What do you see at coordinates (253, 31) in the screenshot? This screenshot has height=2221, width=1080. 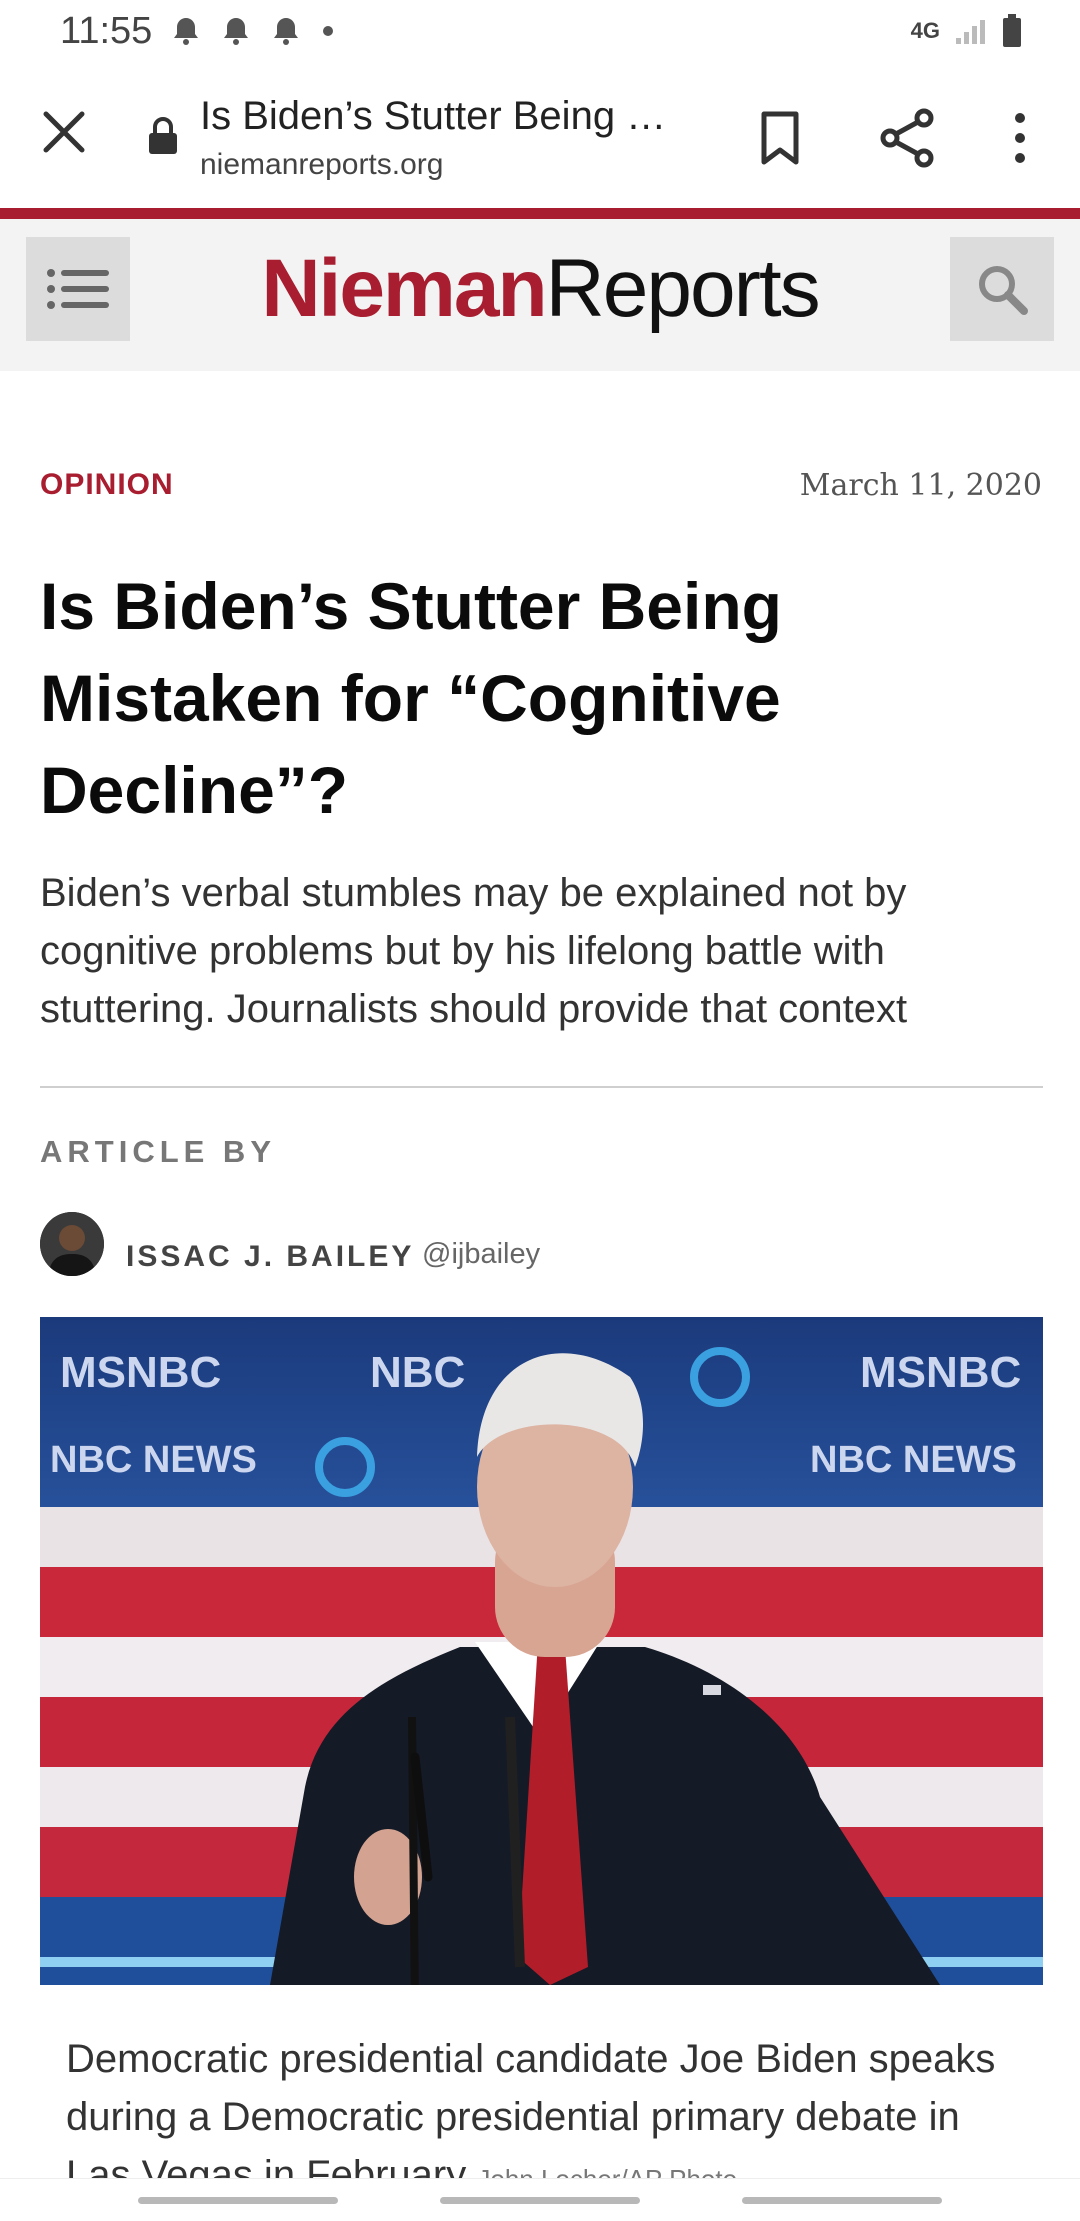 I see `notification-icons` at bounding box center [253, 31].